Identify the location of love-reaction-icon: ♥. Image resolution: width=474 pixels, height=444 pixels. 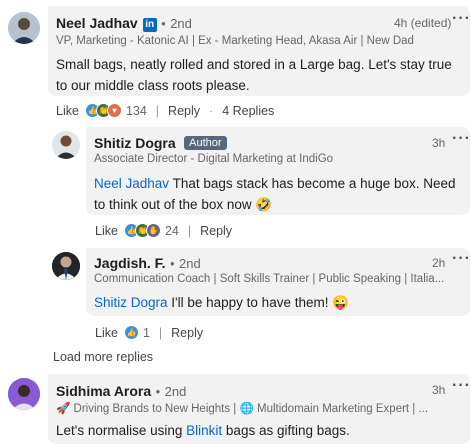
(114, 110).